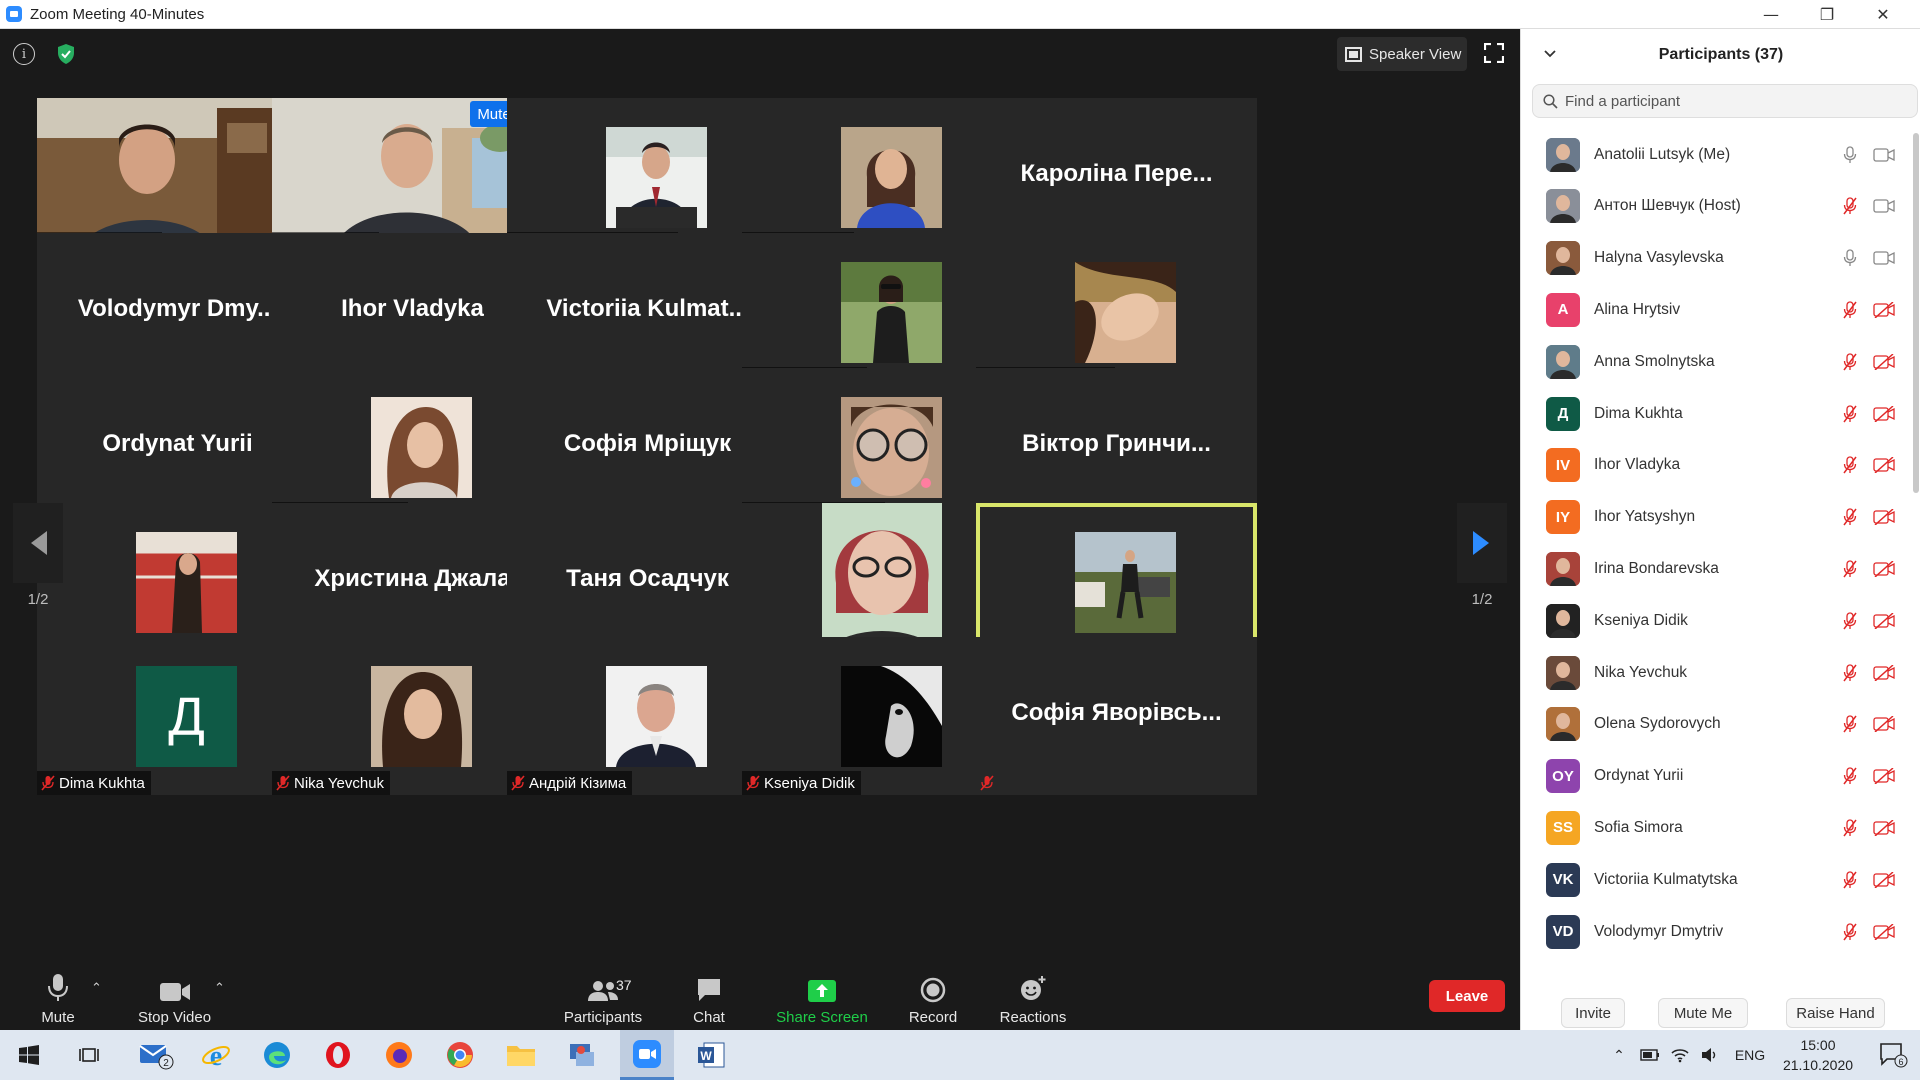 The width and height of the screenshot is (1920, 1080). Describe the element at coordinates (1716, 154) in the screenshot. I see `participant-row: Anatolii Lutsyk (Me)` at that location.